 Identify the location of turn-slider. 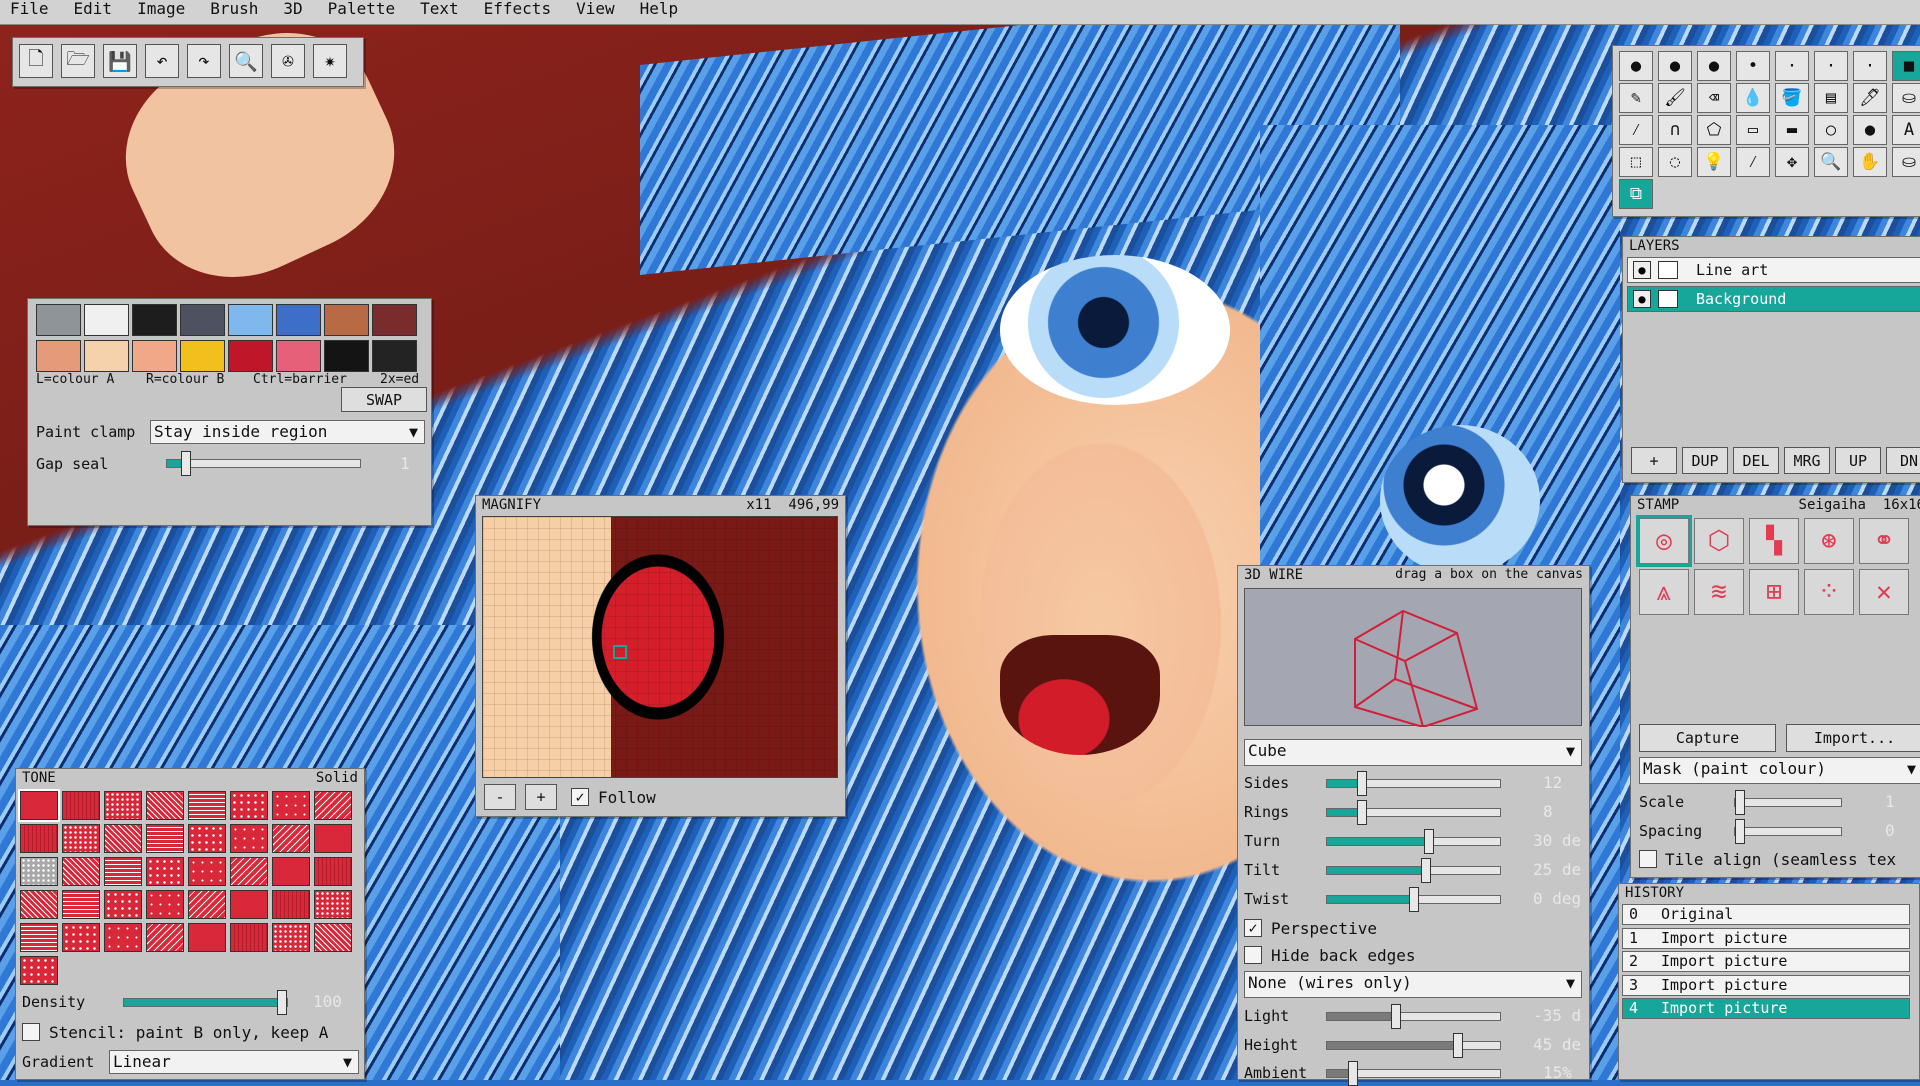
(1413, 841).